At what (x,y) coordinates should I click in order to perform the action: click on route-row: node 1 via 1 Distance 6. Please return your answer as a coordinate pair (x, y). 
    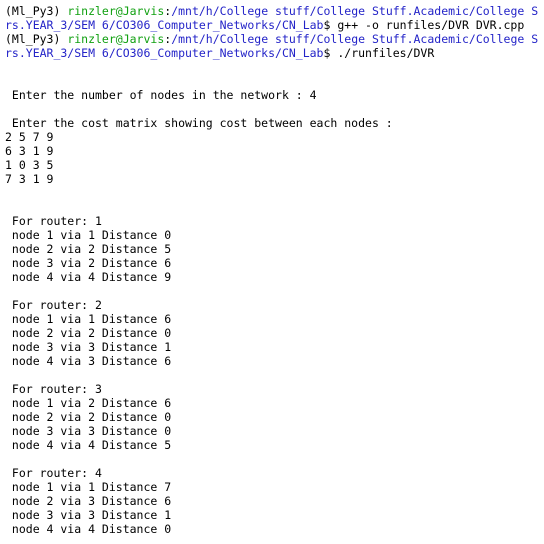
    Looking at the image, I should click on (88, 319).